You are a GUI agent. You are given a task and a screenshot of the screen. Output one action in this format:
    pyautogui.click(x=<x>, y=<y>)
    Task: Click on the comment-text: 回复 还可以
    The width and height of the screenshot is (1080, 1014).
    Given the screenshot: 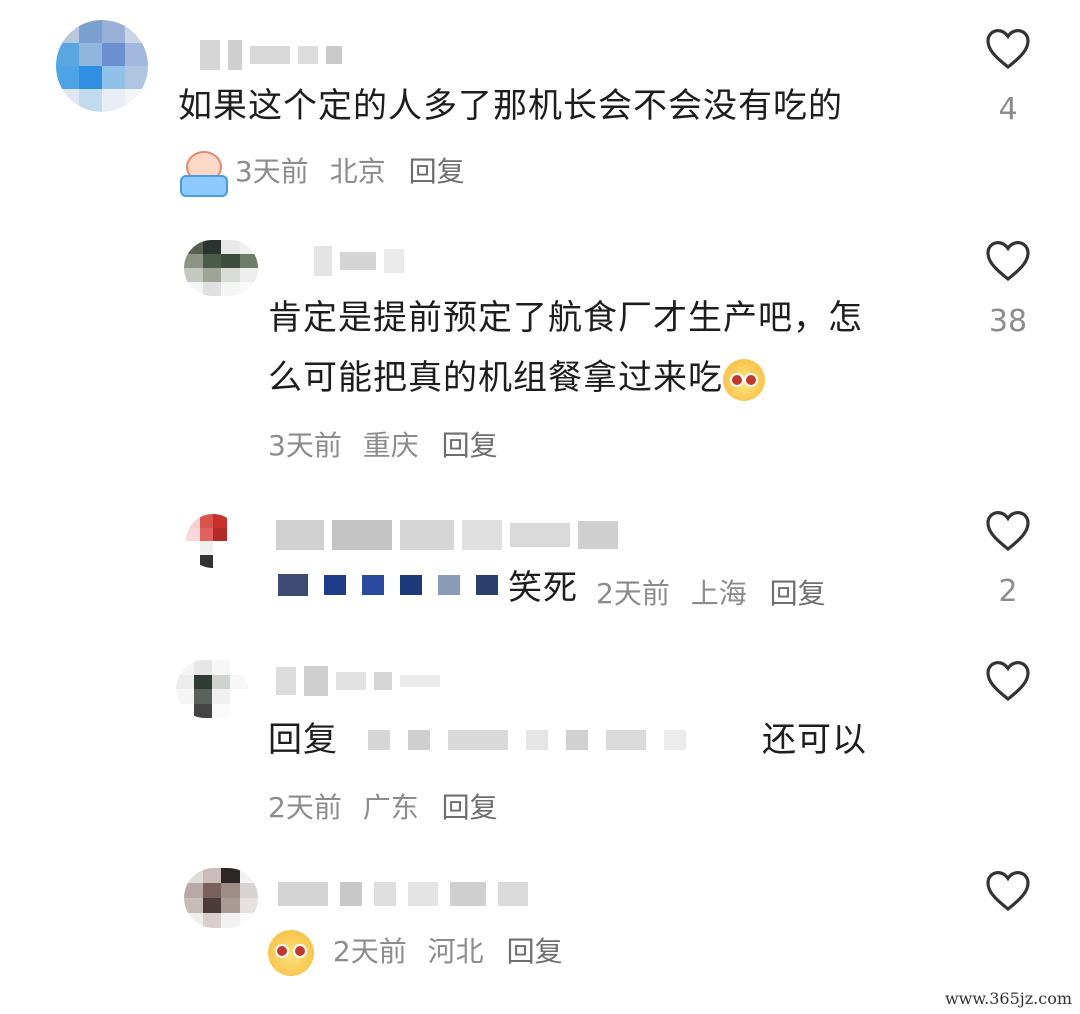 What is the action you would take?
    pyautogui.click(x=578, y=740)
    